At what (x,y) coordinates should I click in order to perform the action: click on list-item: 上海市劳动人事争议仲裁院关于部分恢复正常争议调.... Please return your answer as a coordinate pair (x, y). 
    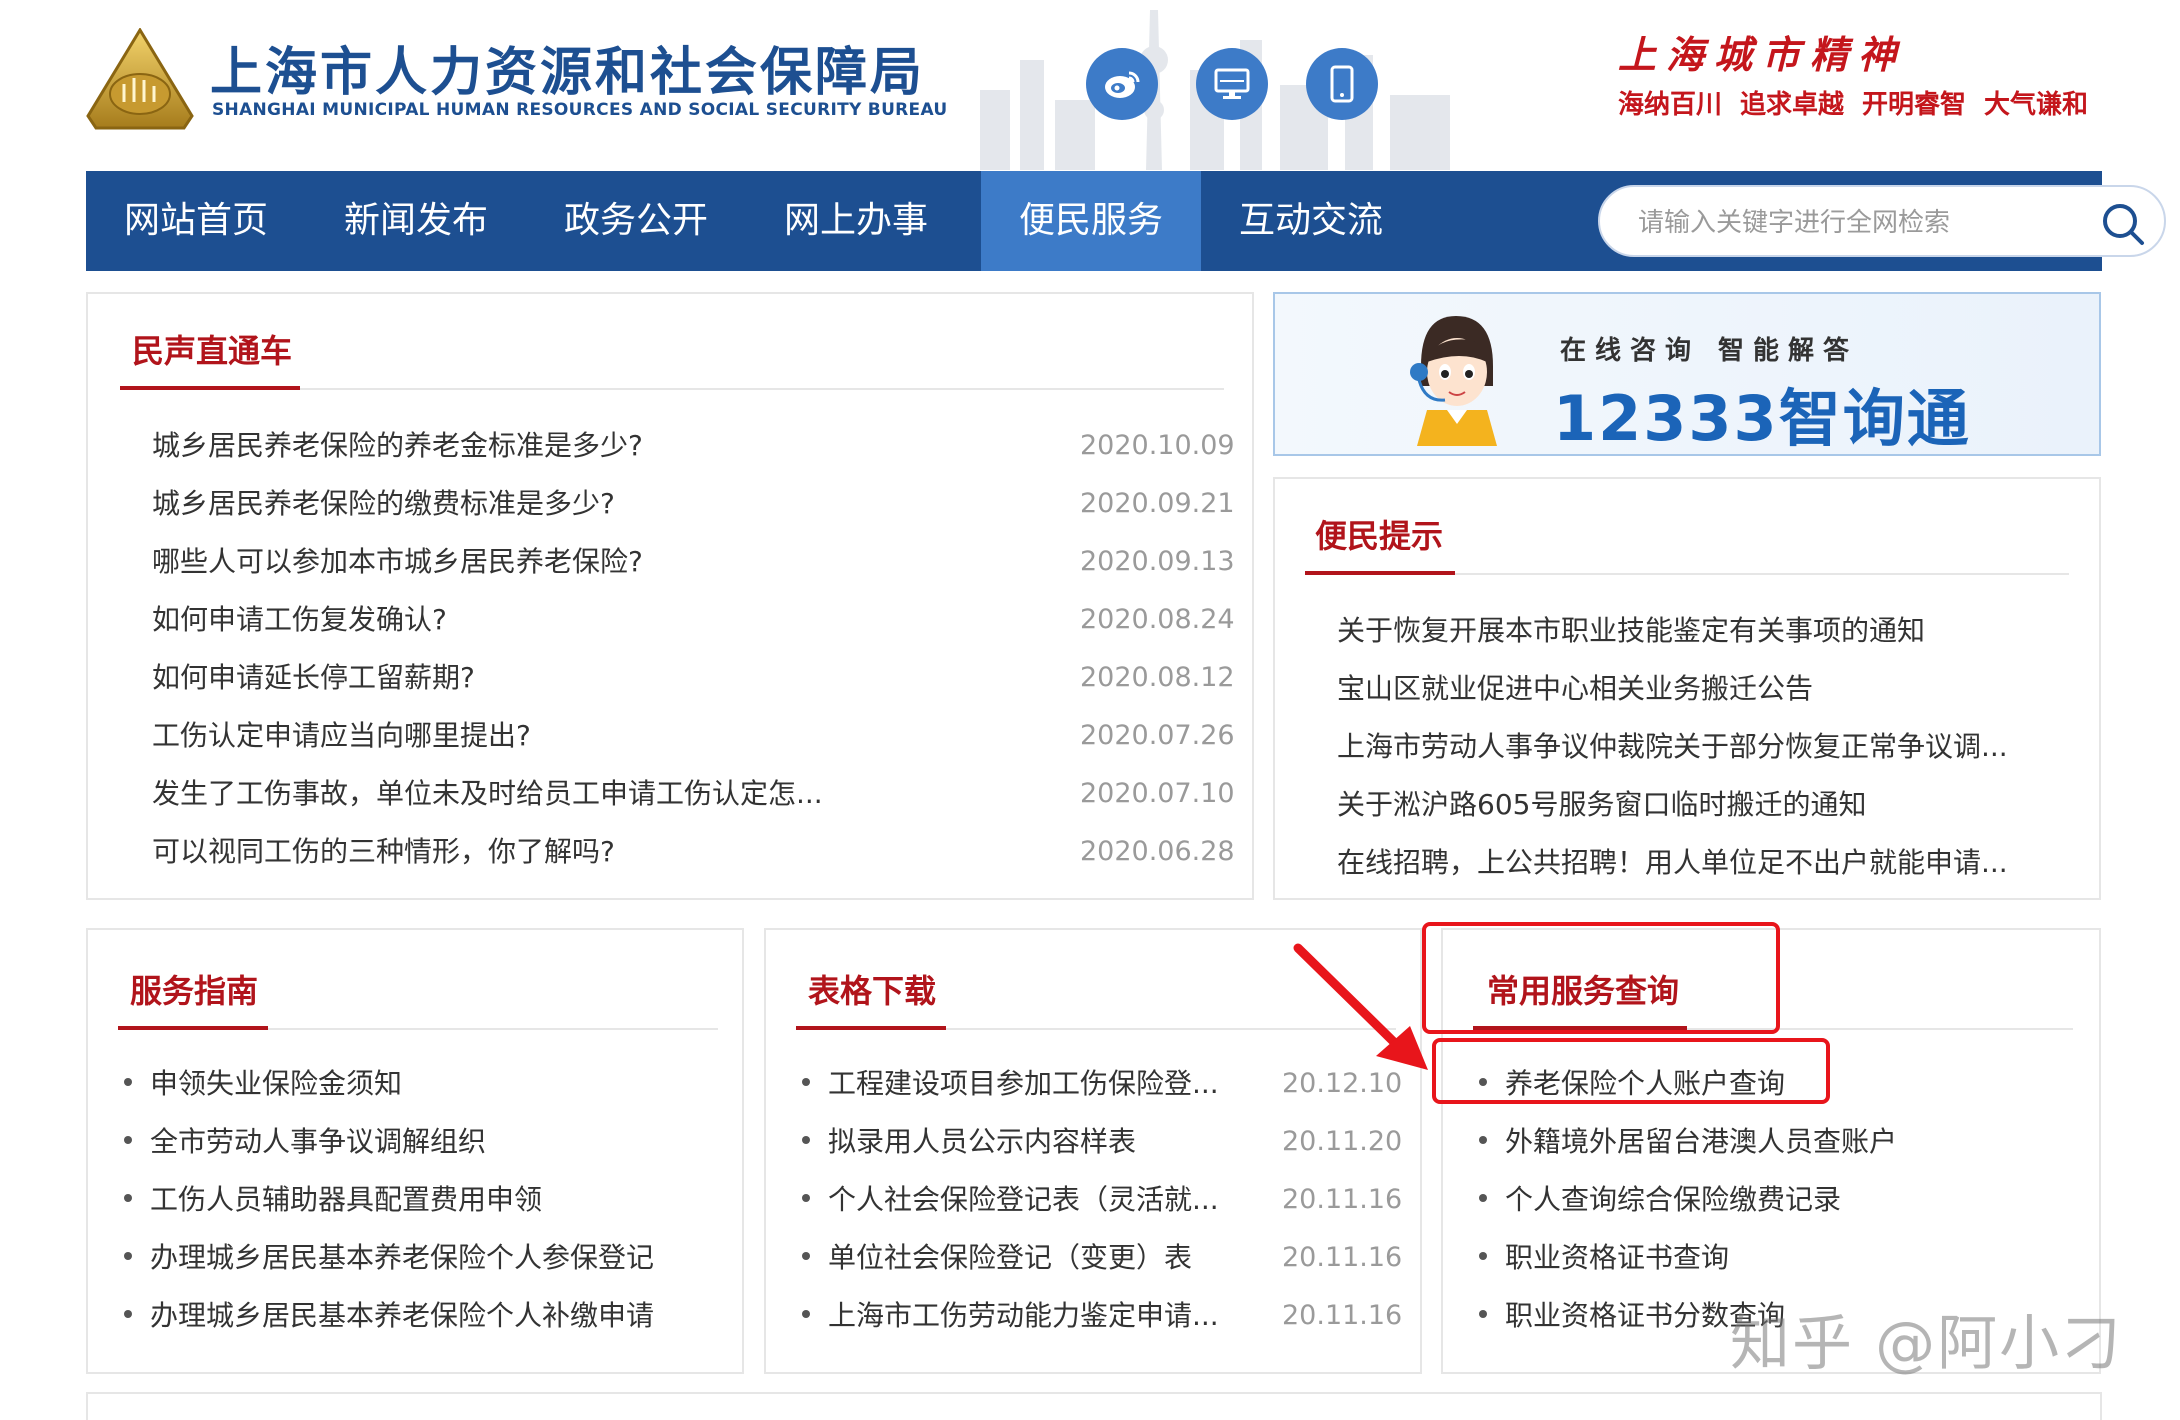
    Looking at the image, I should click on (1672, 745).